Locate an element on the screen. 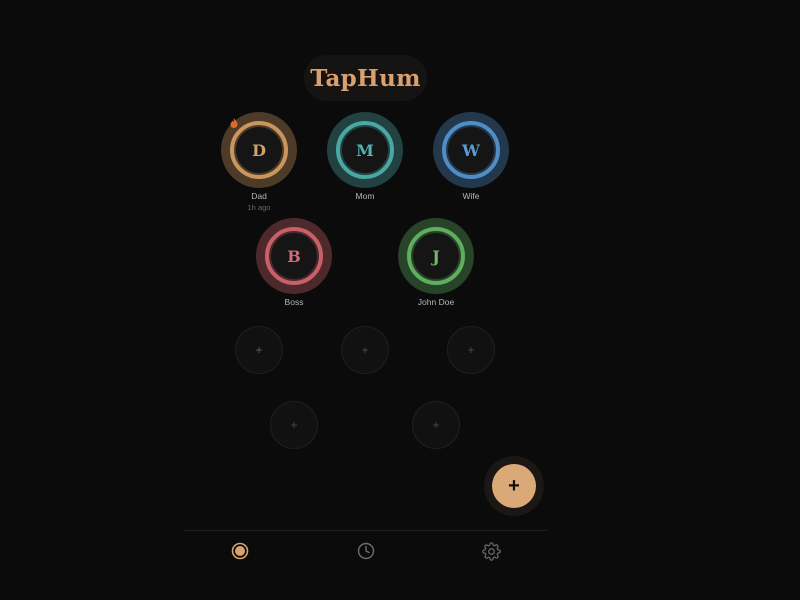 Image resolution: width=800 pixels, height=600 pixels. contact-name: John Doe is located at coordinates (436, 302).